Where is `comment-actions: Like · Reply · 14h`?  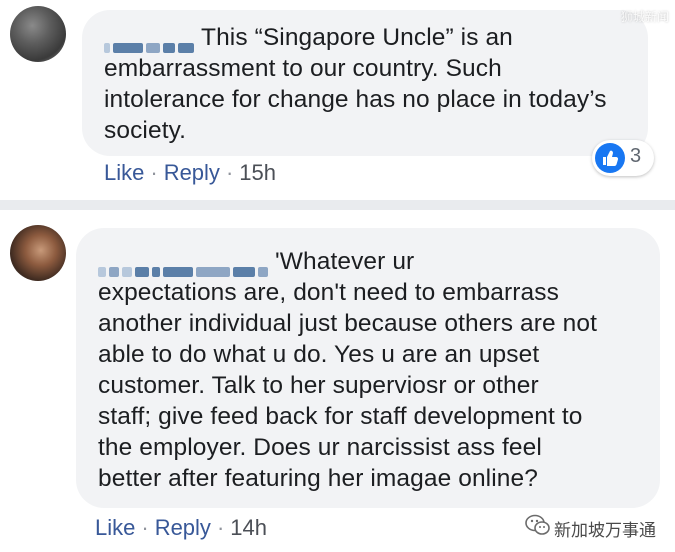
comment-actions: Like · Reply · 14h is located at coordinates (181, 528).